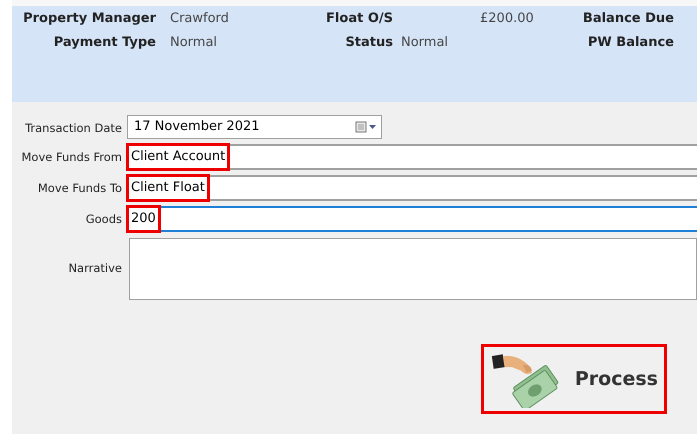  What do you see at coordinates (105, 43) in the screenshot?
I see `field-label: Payment Type` at bounding box center [105, 43].